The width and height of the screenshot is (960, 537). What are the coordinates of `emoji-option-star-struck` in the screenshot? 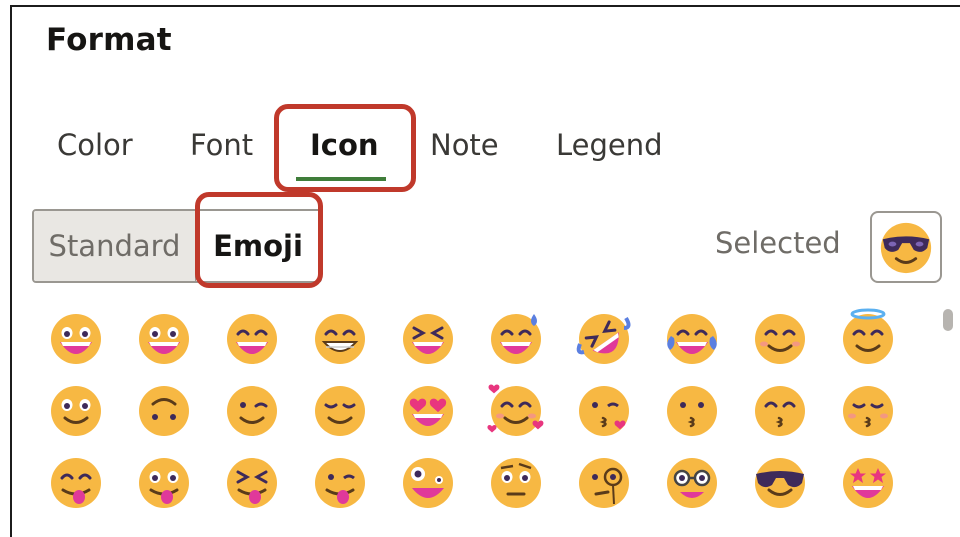 It's located at (868, 482).